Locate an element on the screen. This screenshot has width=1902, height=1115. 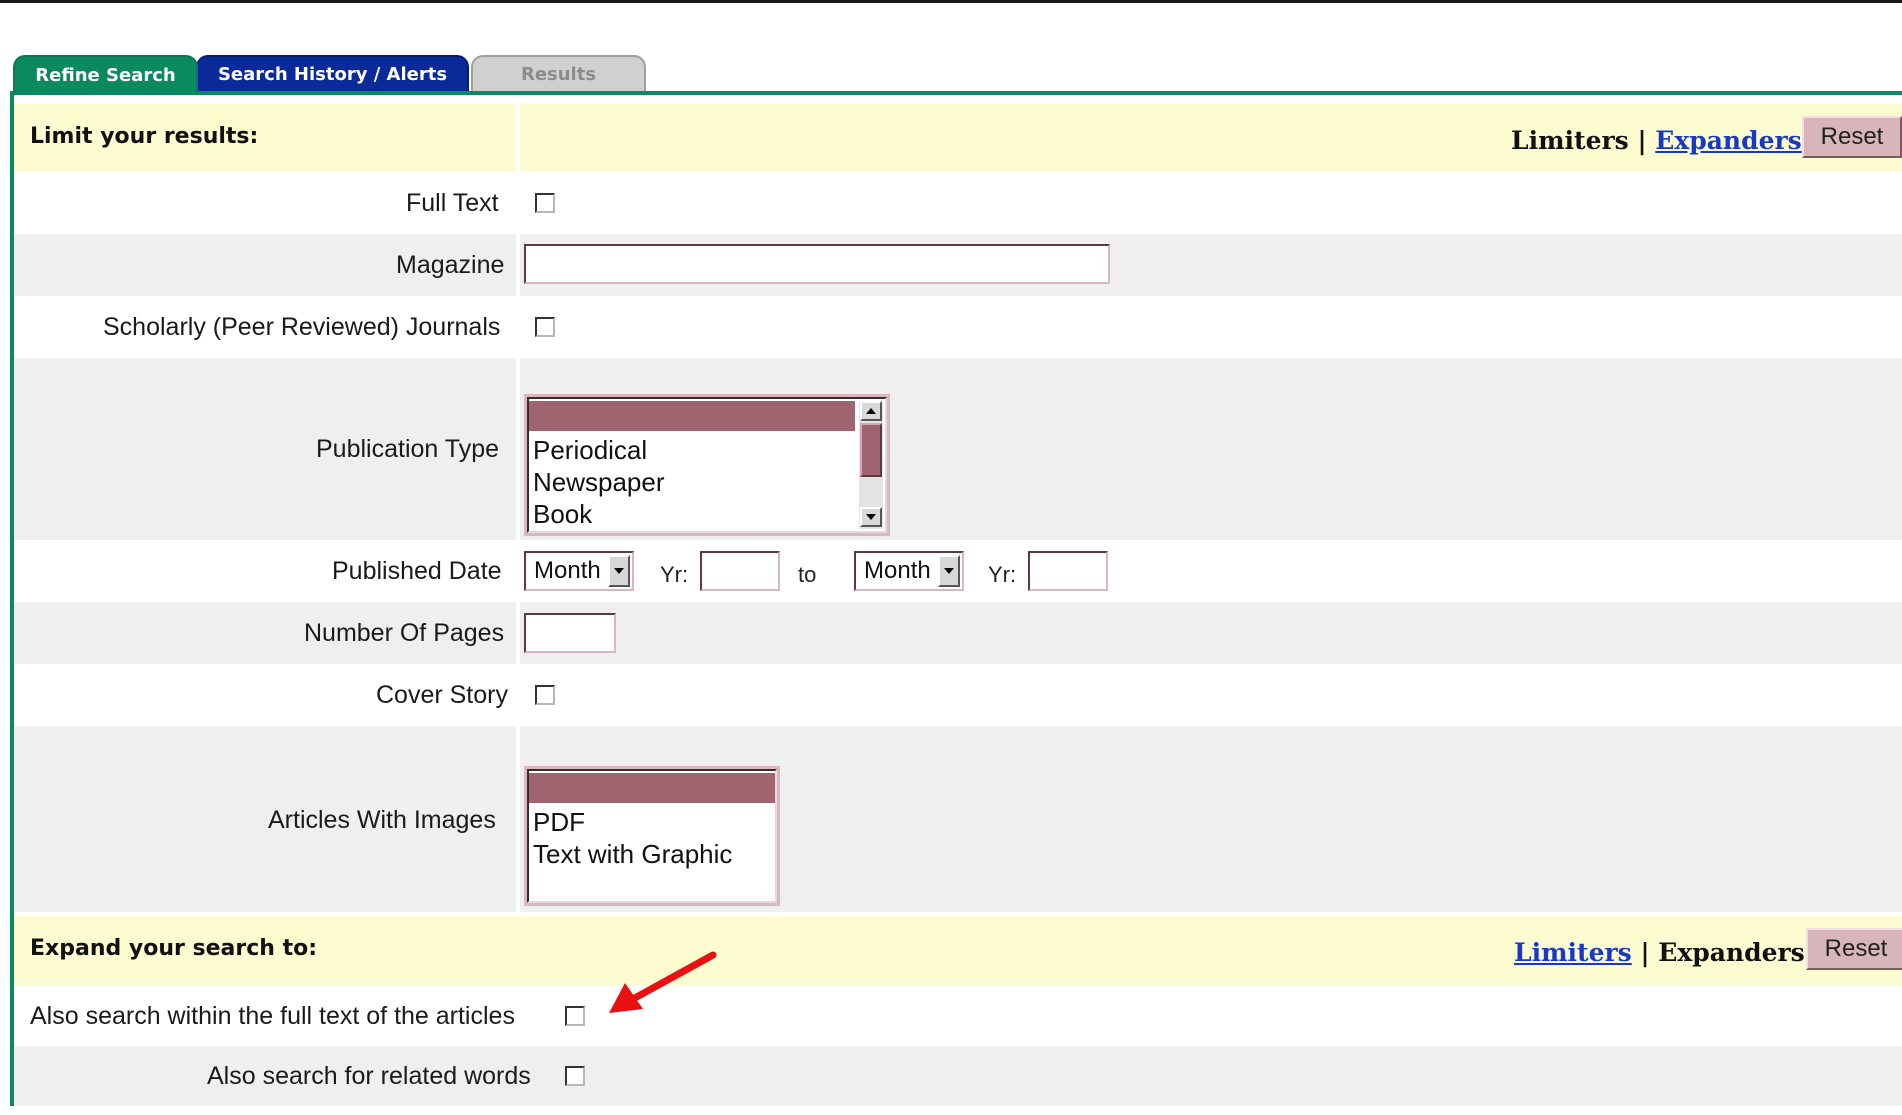
cover-story-checkbox is located at coordinates (545, 695).